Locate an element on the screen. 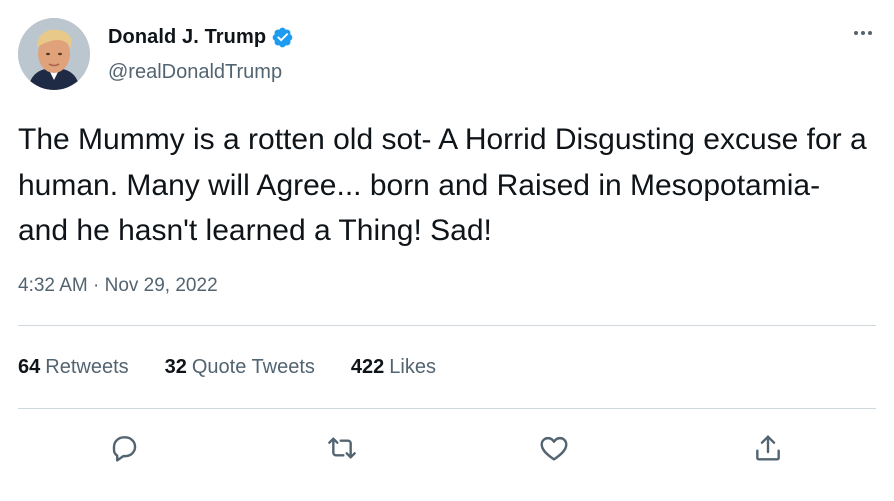  reply-icon is located at coordinates (124, 449).